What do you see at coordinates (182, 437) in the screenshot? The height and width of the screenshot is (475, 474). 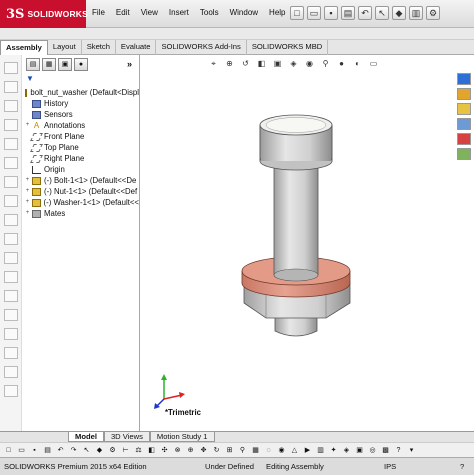 I see `tab-motion-study: Motion Study 1` at bounding box center [182, 437].